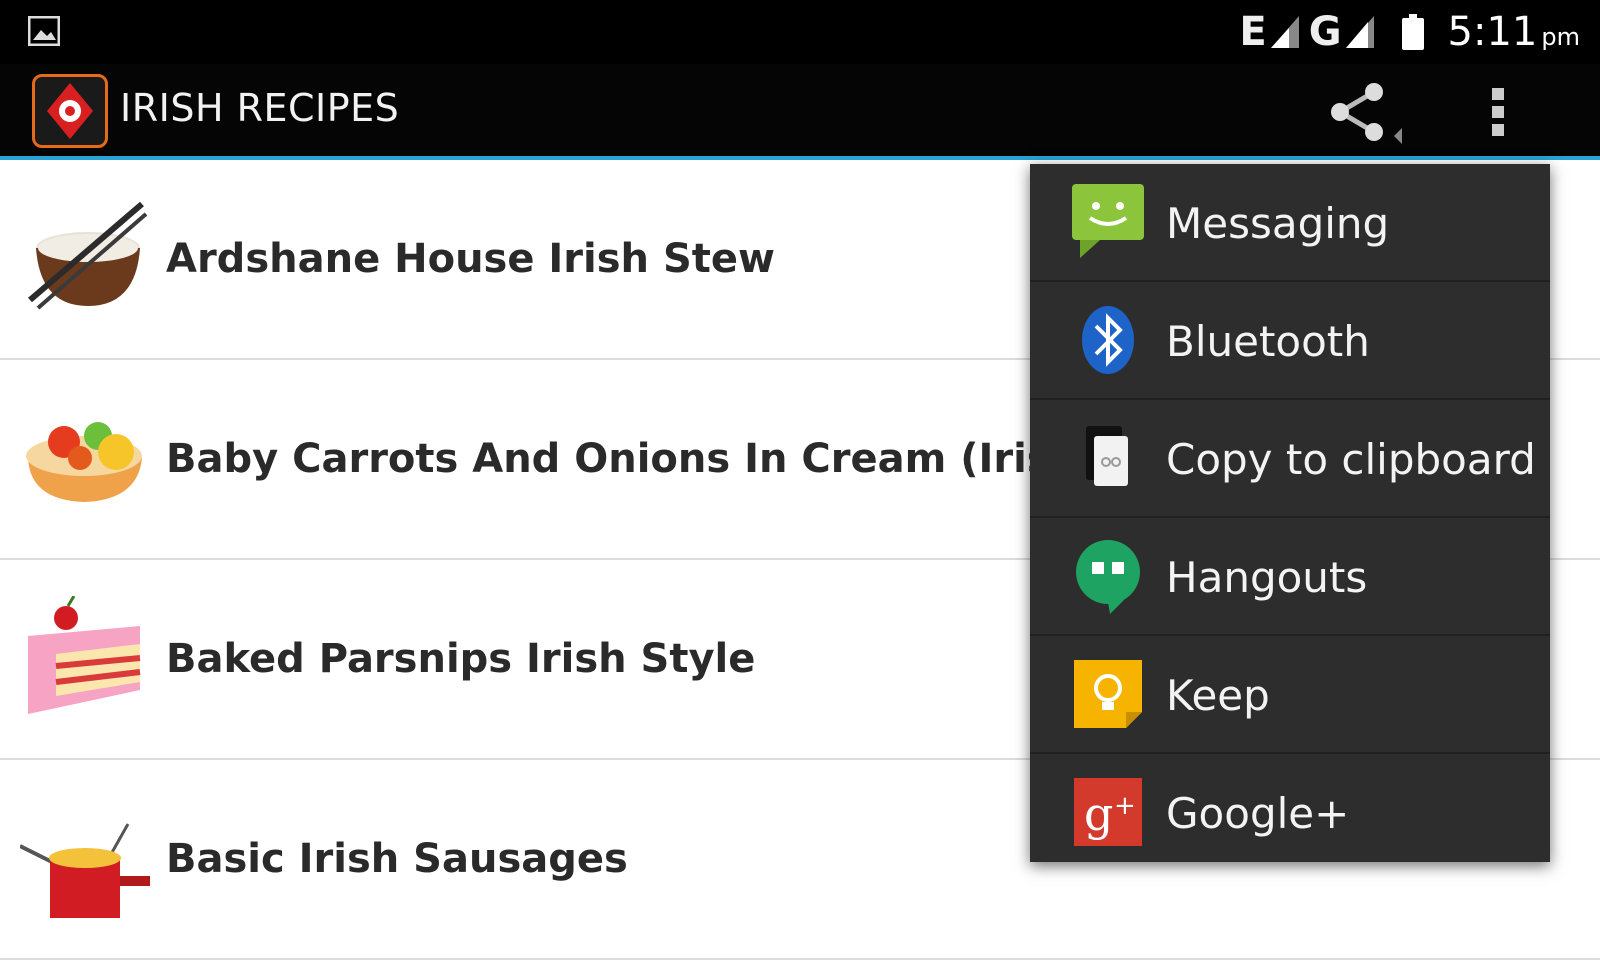 The width and height of the screenshot is (1600, 960). Describe the element at coordinates (1325, 32) in the screenshot. I see `network-type-g: G` at that location.